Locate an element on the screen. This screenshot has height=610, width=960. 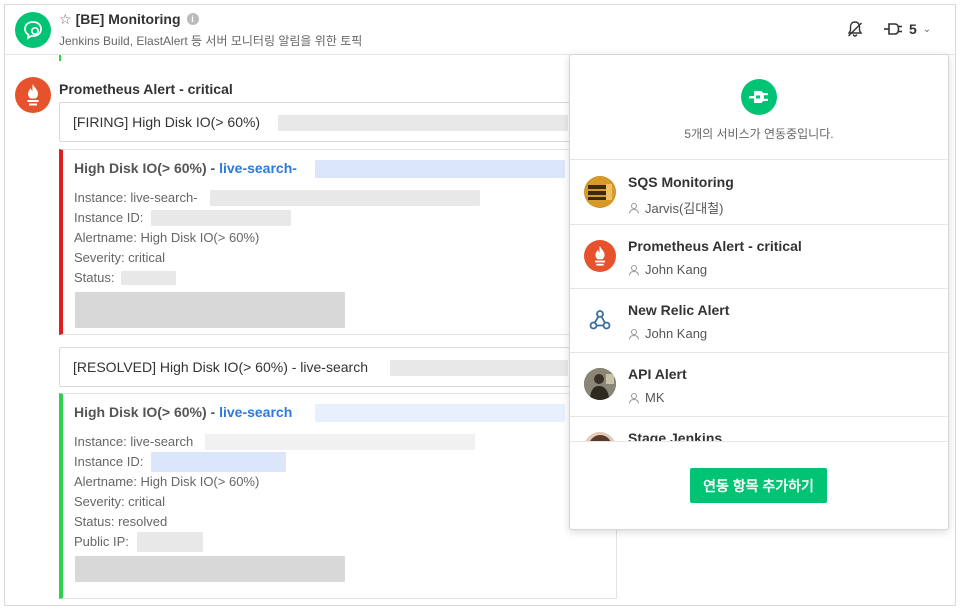
integration-item-new-relic: New Relic Alert John Kang is located at coordinates (759, 321).